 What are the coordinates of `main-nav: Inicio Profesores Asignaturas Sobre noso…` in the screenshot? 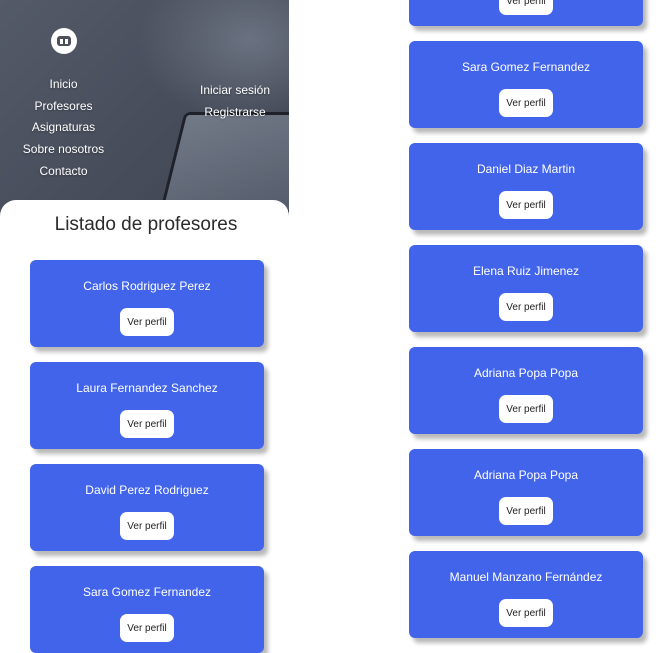 It's located at (63, 128).